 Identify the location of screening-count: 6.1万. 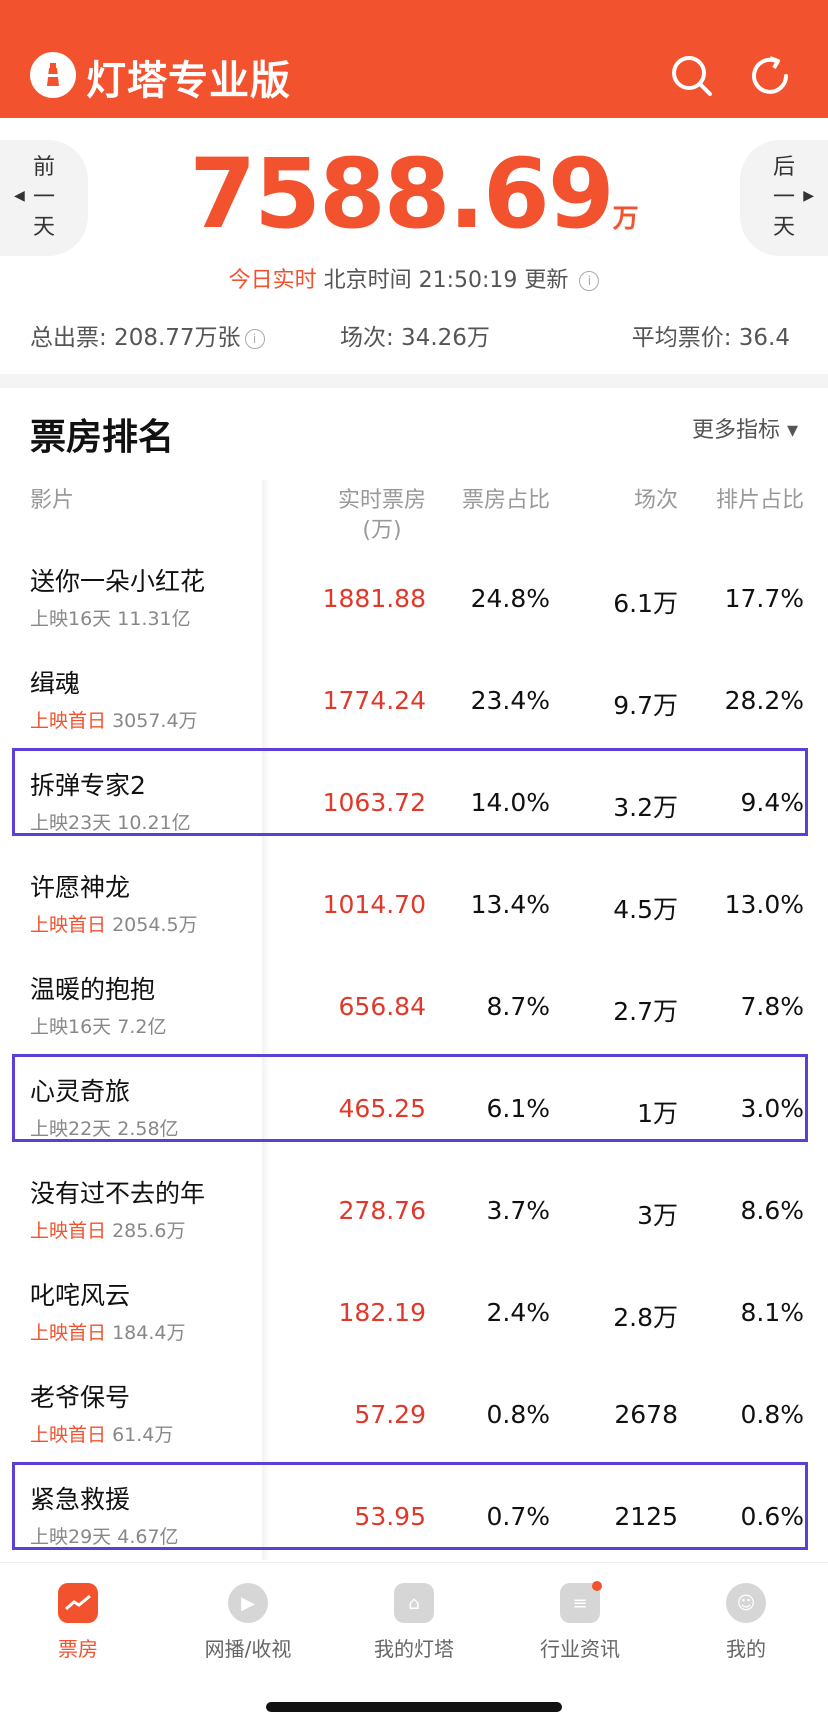
(645, 603).